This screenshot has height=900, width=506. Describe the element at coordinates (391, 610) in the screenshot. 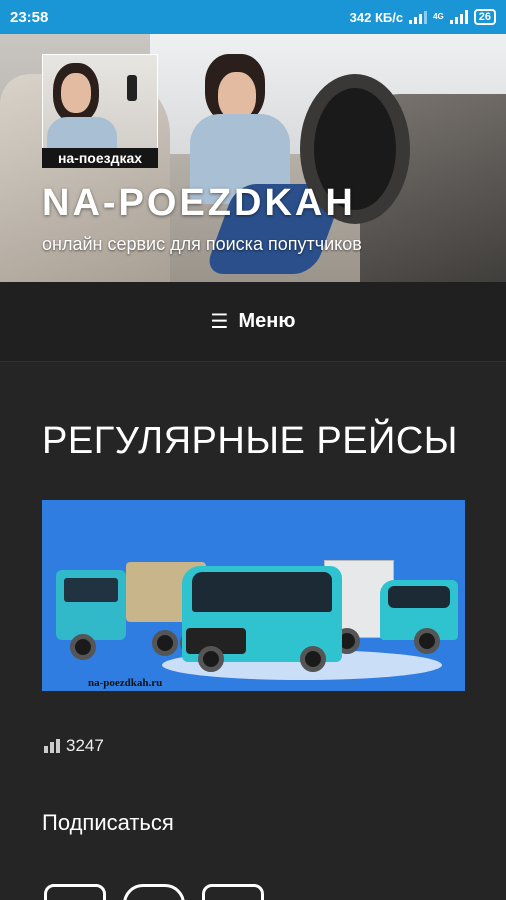

I see `van-image` at that location.